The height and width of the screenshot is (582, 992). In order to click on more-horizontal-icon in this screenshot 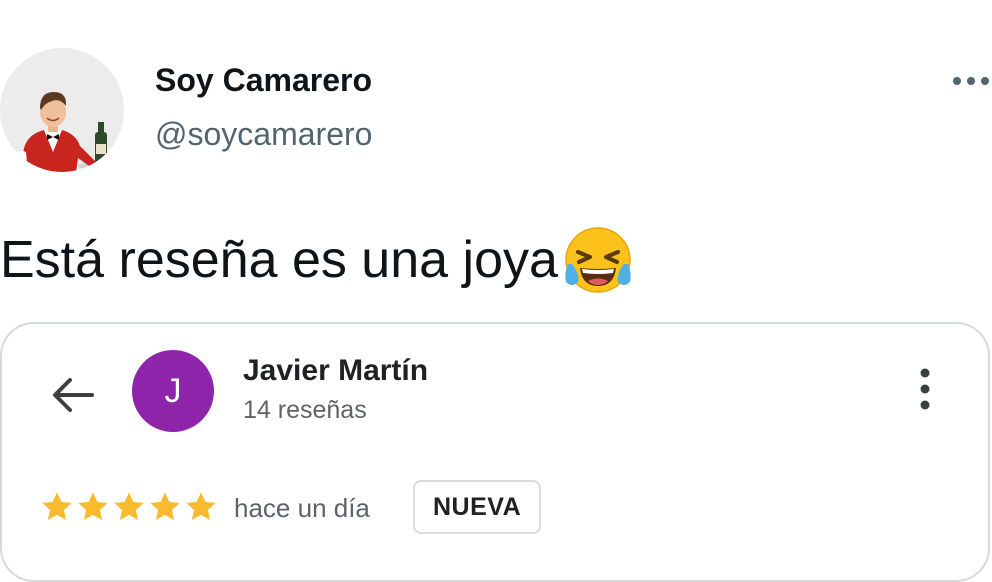, I will do `click(971, 81)`.